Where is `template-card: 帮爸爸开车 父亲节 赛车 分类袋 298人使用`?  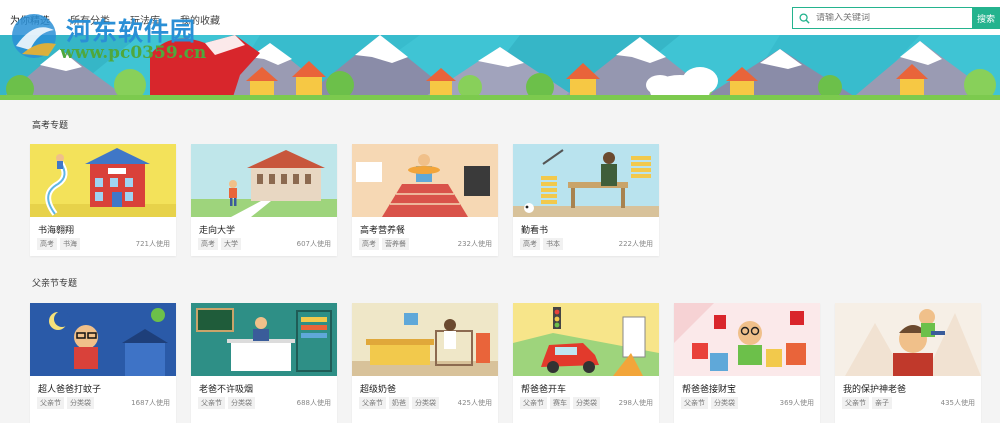 template-card: 帮爸爸开车 父亲节 赛车 分类袋 298人使用 is located at coordinates (586, 363).